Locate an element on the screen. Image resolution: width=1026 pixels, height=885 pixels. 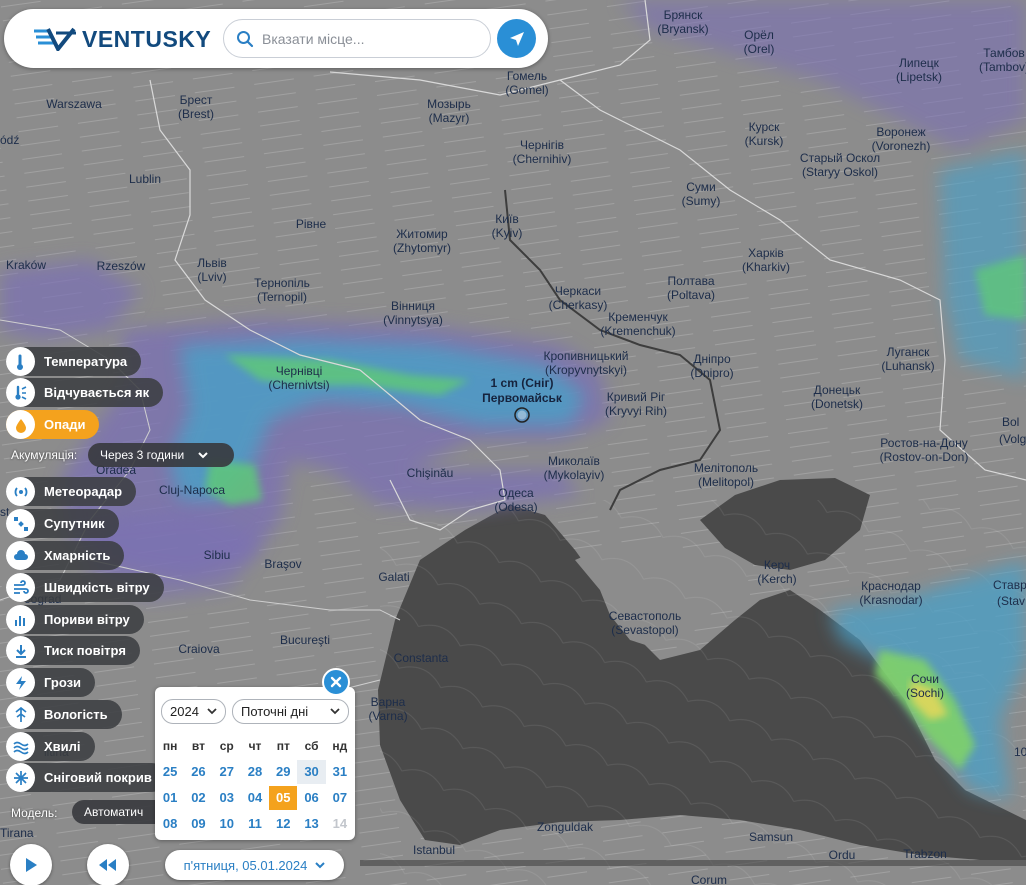
city-label: Чернігів (Chernihiv) is located at coordinates (542, 152).